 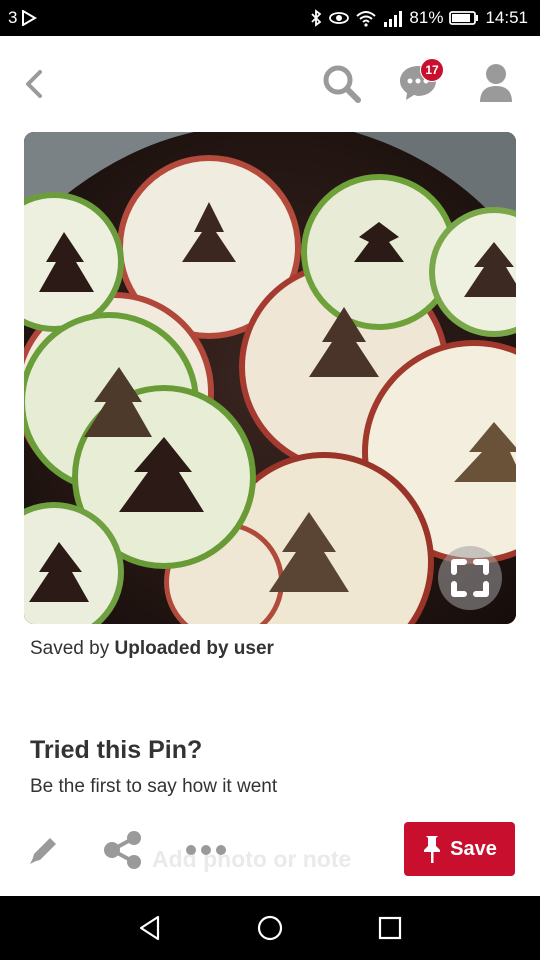 I want to click on system-nav-bar, so click(x=270, y=928).